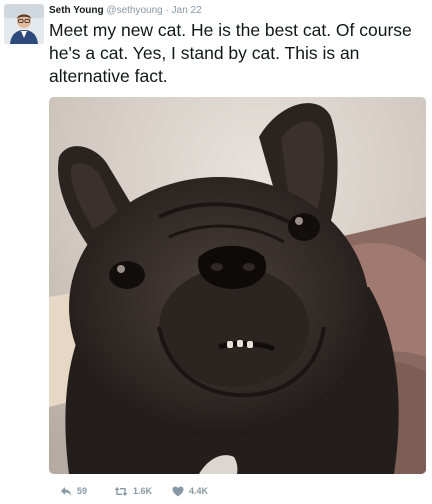  Describe the element at coordinates (143, 491) in the screenshot. I see `retweet-count: 1.6K` at that location.